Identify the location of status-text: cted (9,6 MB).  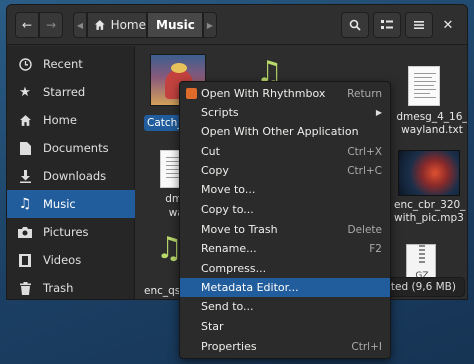
(420, 287).